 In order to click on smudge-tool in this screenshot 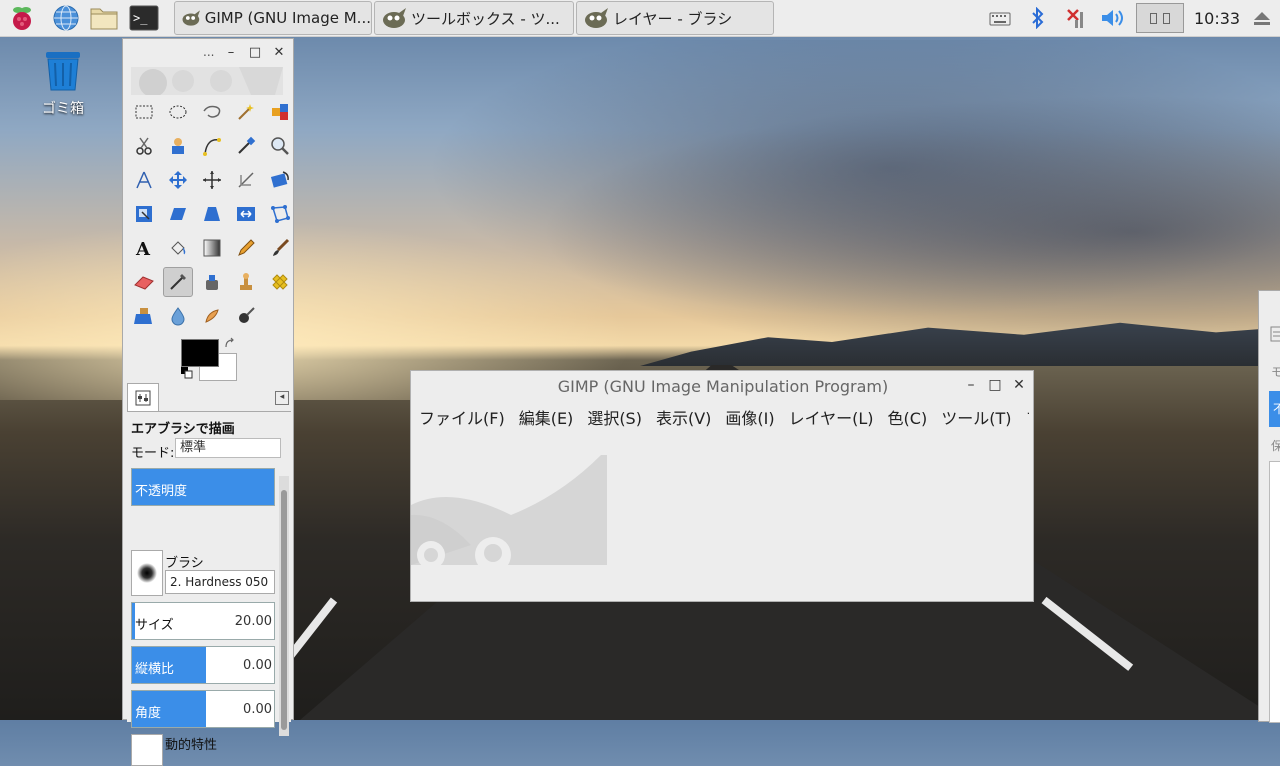, I will do `click(212, 316)`.